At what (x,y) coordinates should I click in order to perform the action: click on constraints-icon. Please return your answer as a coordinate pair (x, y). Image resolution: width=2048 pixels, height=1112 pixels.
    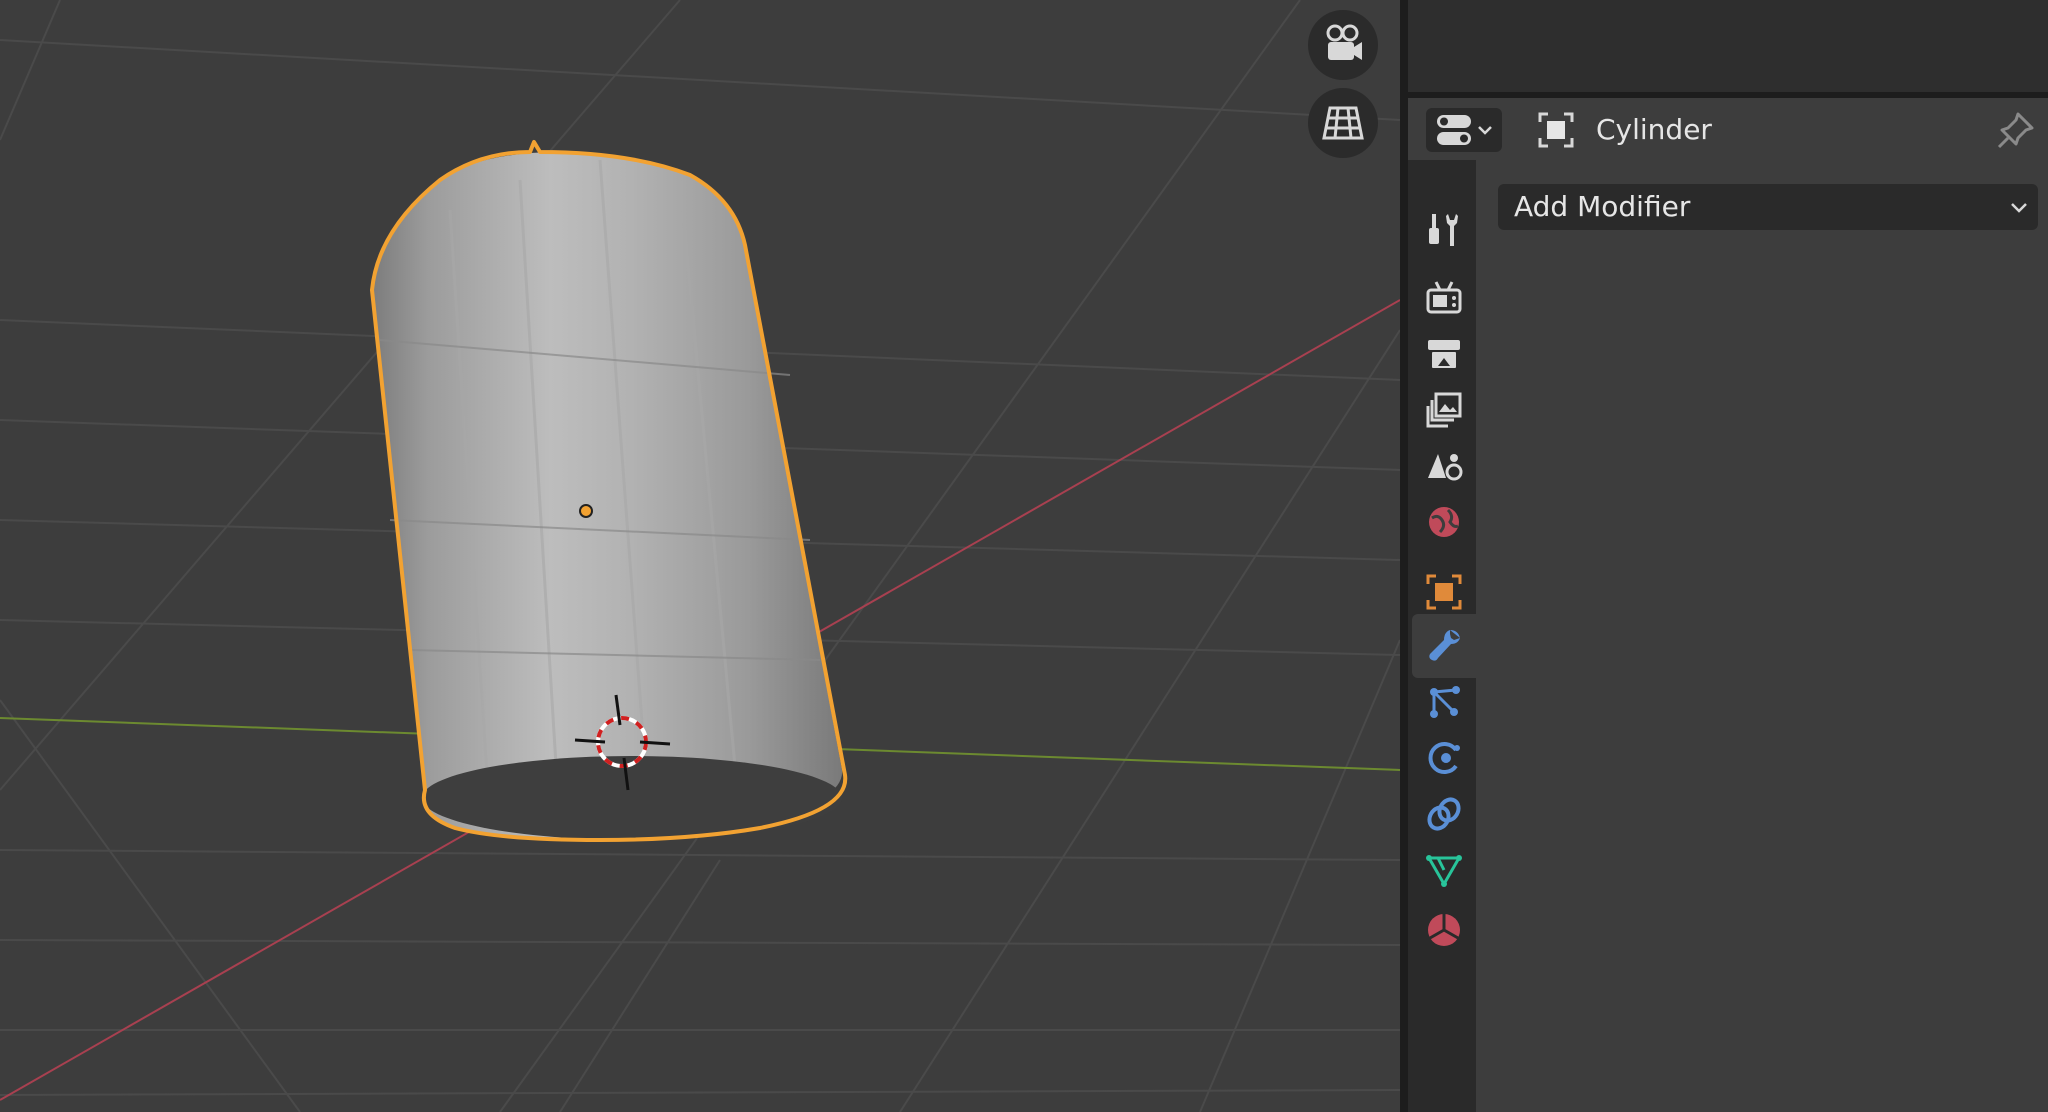
    Looking at the image, I should click on (1444, 814).